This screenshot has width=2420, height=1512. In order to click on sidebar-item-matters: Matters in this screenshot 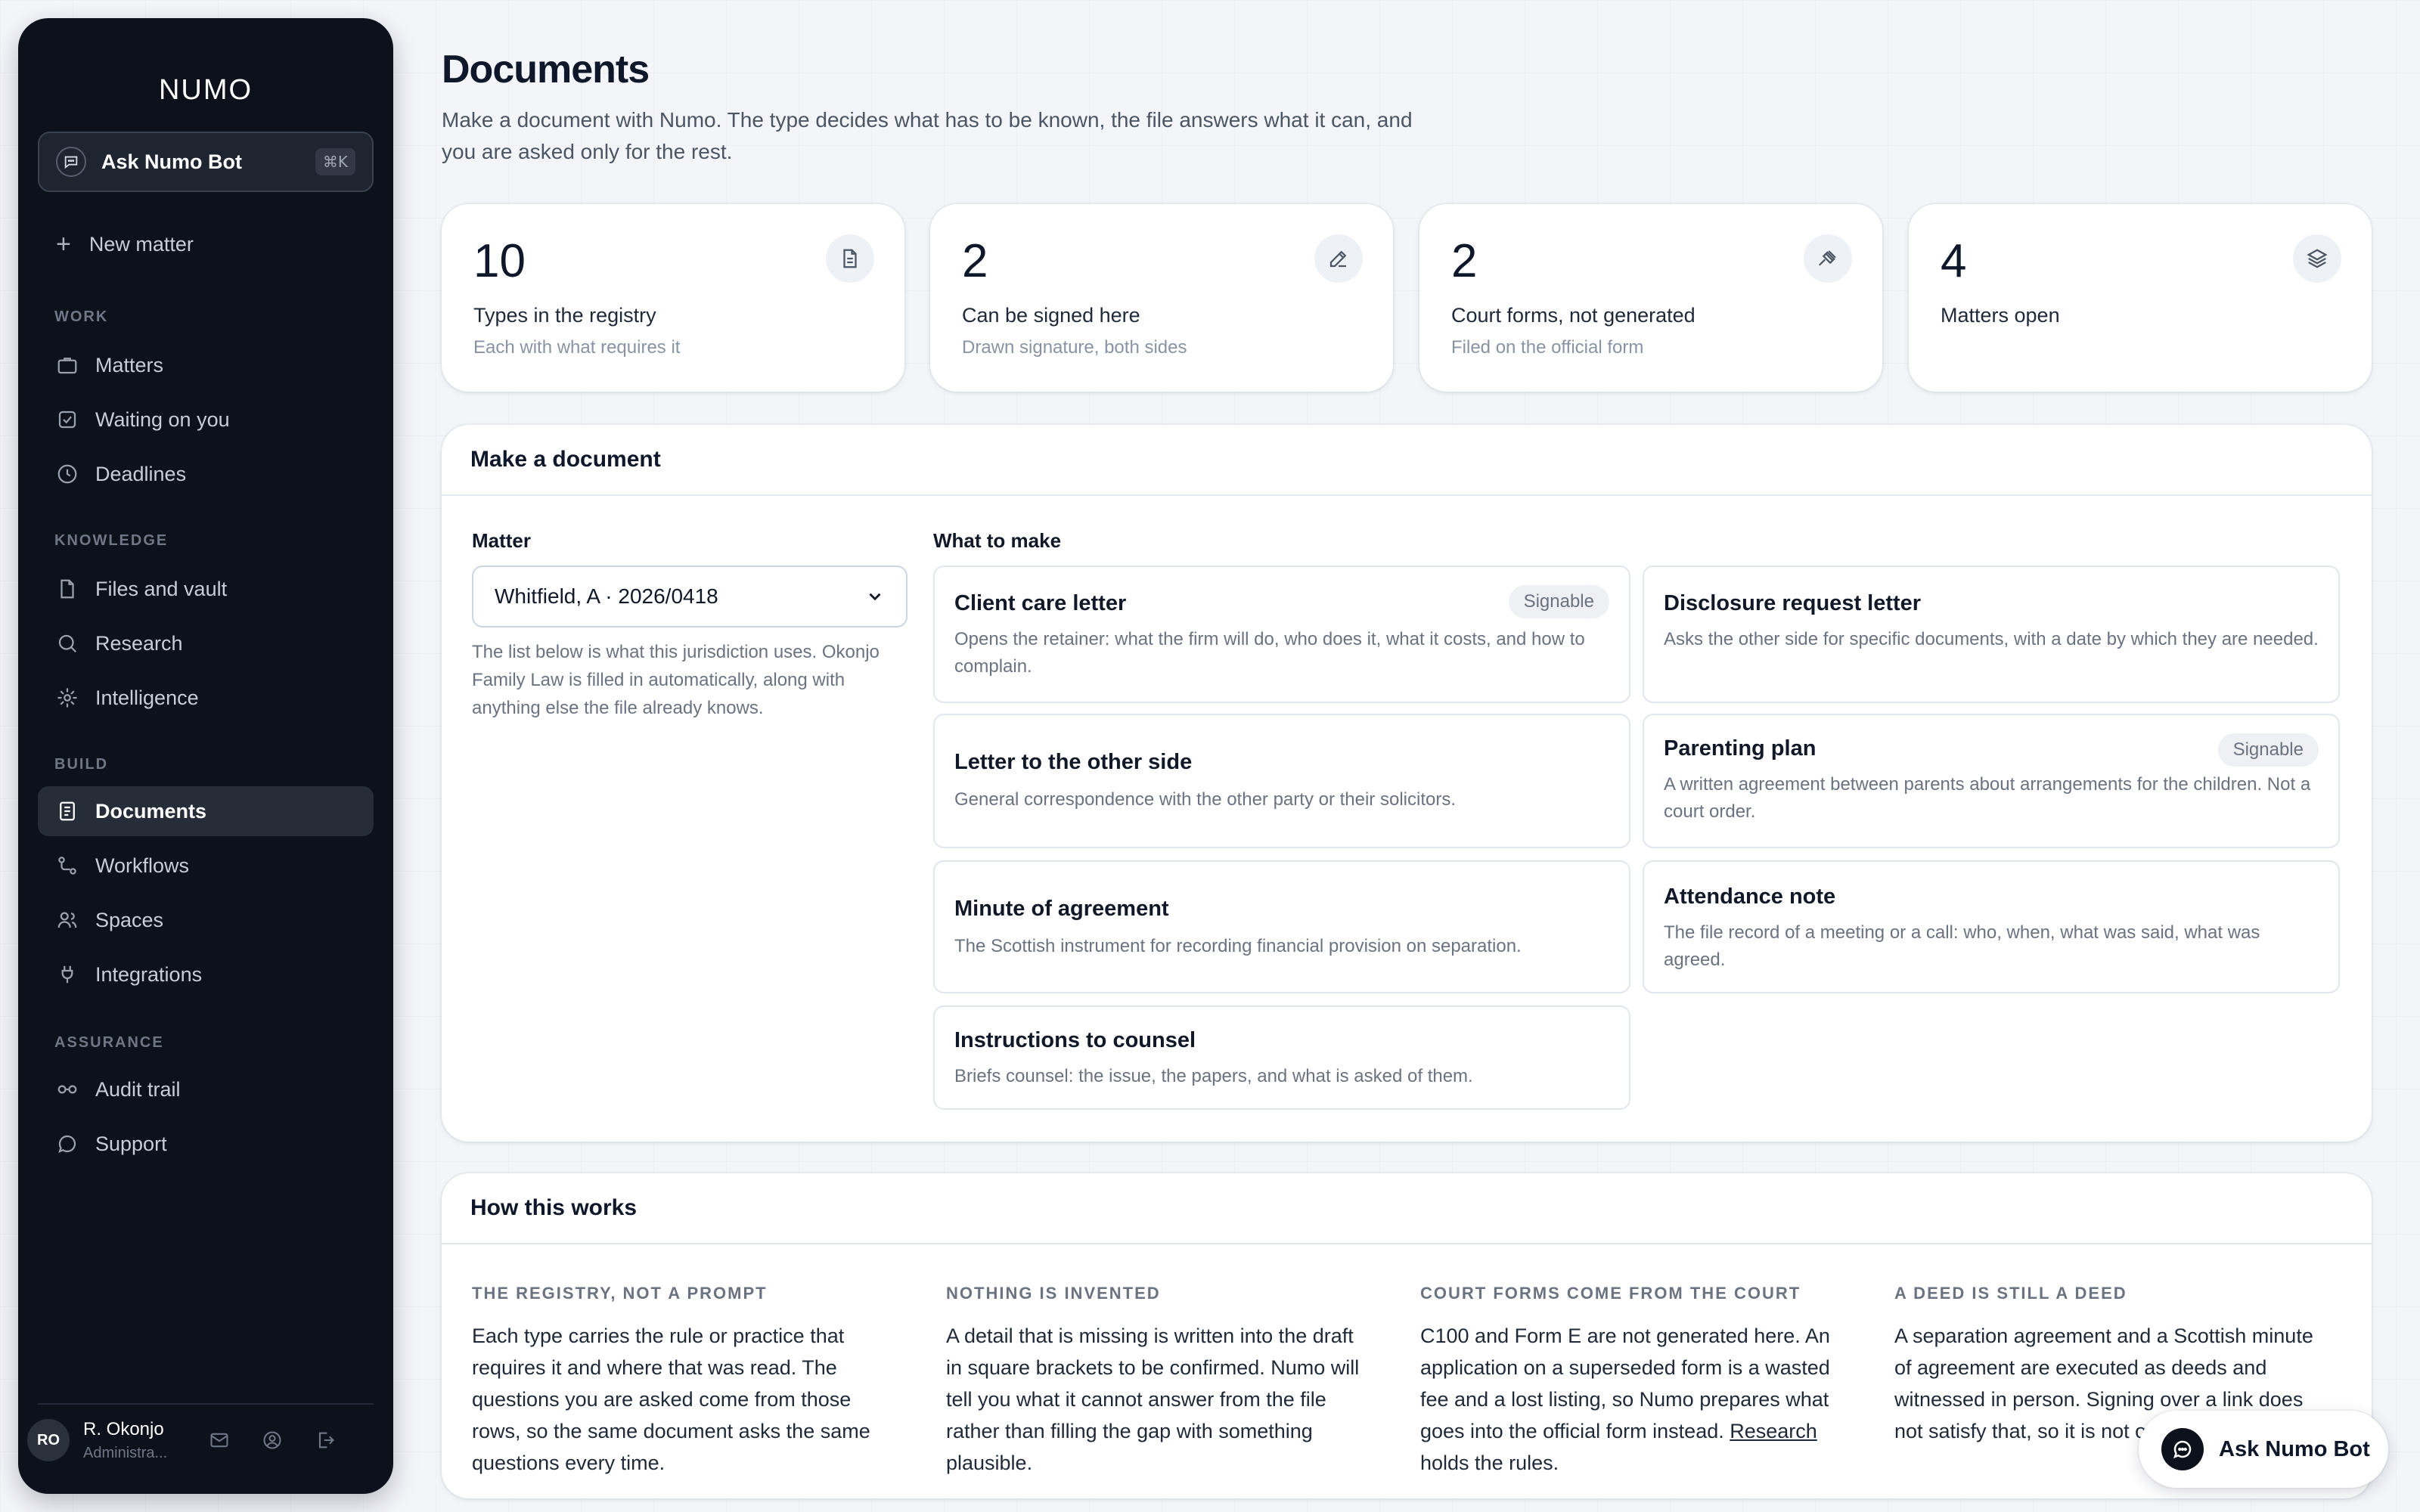, I will do `click(206, 365)`.